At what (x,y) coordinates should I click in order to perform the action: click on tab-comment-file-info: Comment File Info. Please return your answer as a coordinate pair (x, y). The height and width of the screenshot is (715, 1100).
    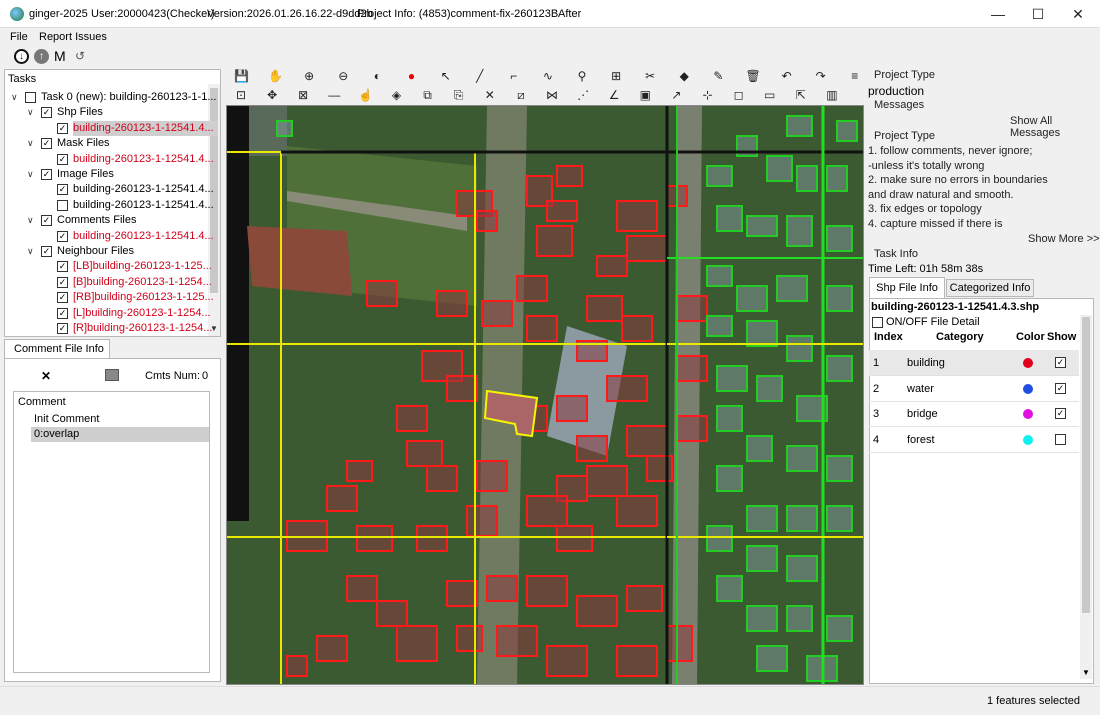
    Looking at the image, I should click on (57, 349).